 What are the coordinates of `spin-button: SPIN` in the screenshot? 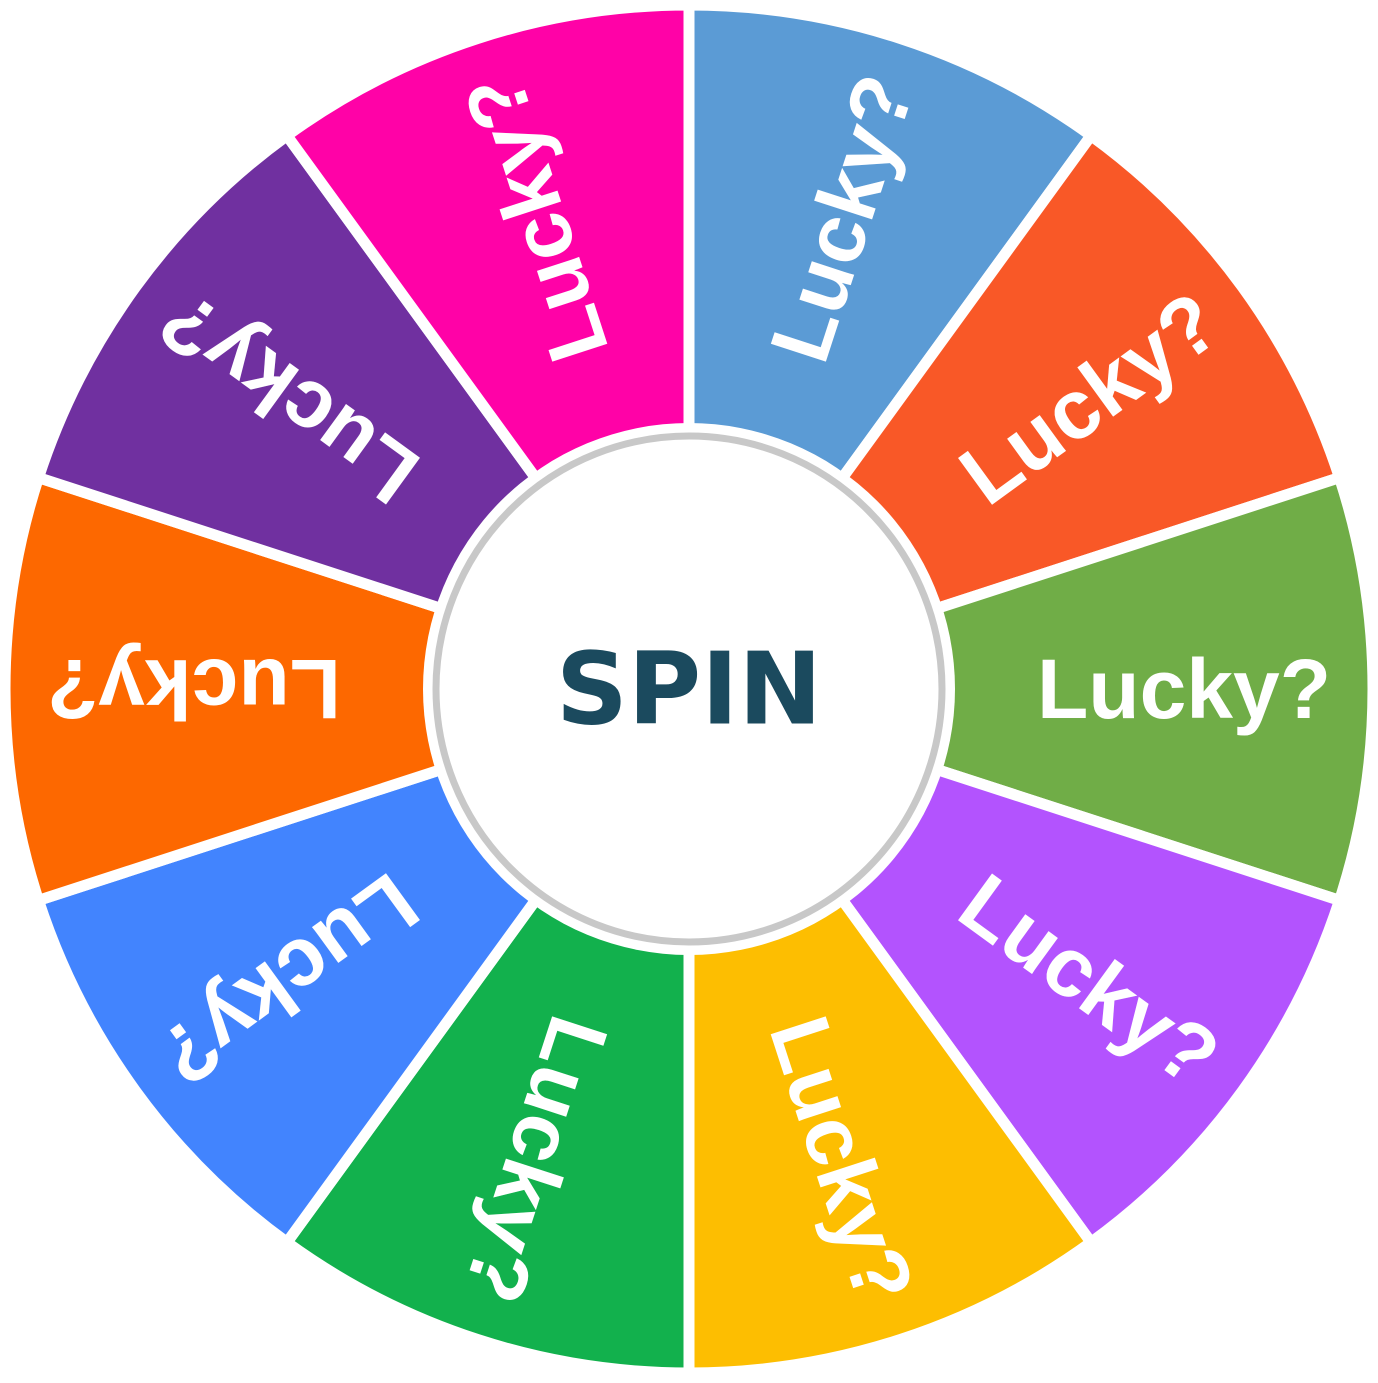 It's located at (689, 689).